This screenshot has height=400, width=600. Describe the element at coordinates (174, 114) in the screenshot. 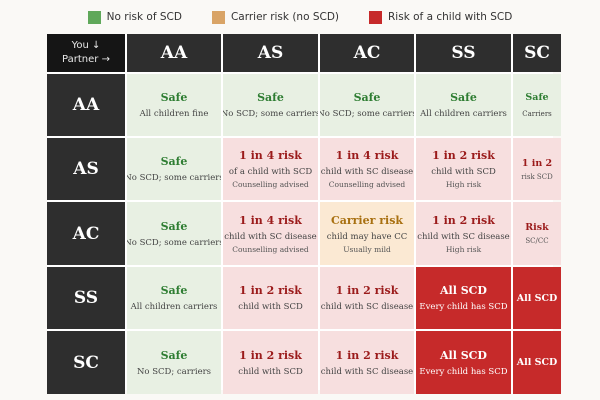

I see `cell-detail: All children fine` at that location.